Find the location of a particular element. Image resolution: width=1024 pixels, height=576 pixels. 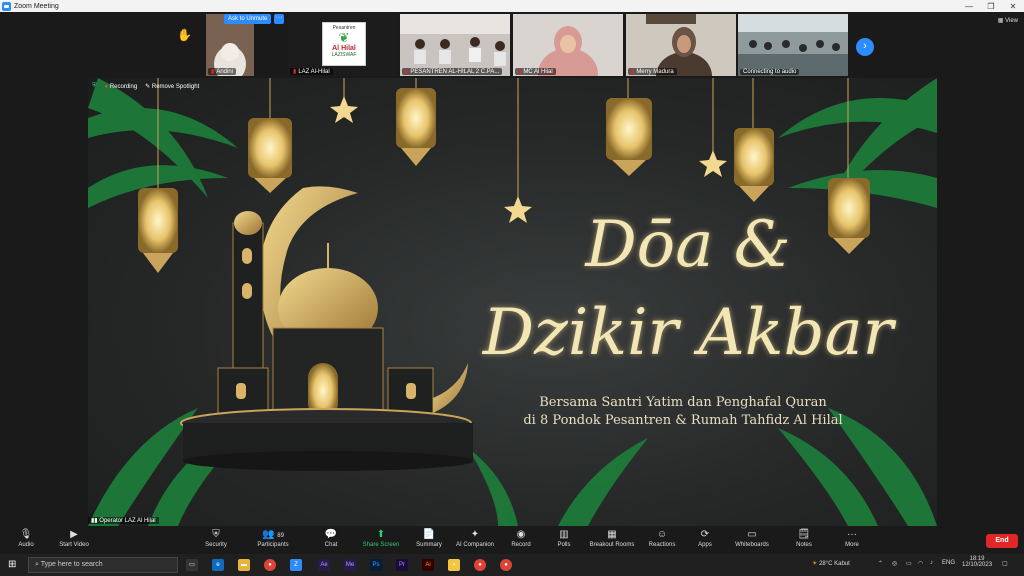

volume-icon: ♪ is located at coordinates (931, 563).